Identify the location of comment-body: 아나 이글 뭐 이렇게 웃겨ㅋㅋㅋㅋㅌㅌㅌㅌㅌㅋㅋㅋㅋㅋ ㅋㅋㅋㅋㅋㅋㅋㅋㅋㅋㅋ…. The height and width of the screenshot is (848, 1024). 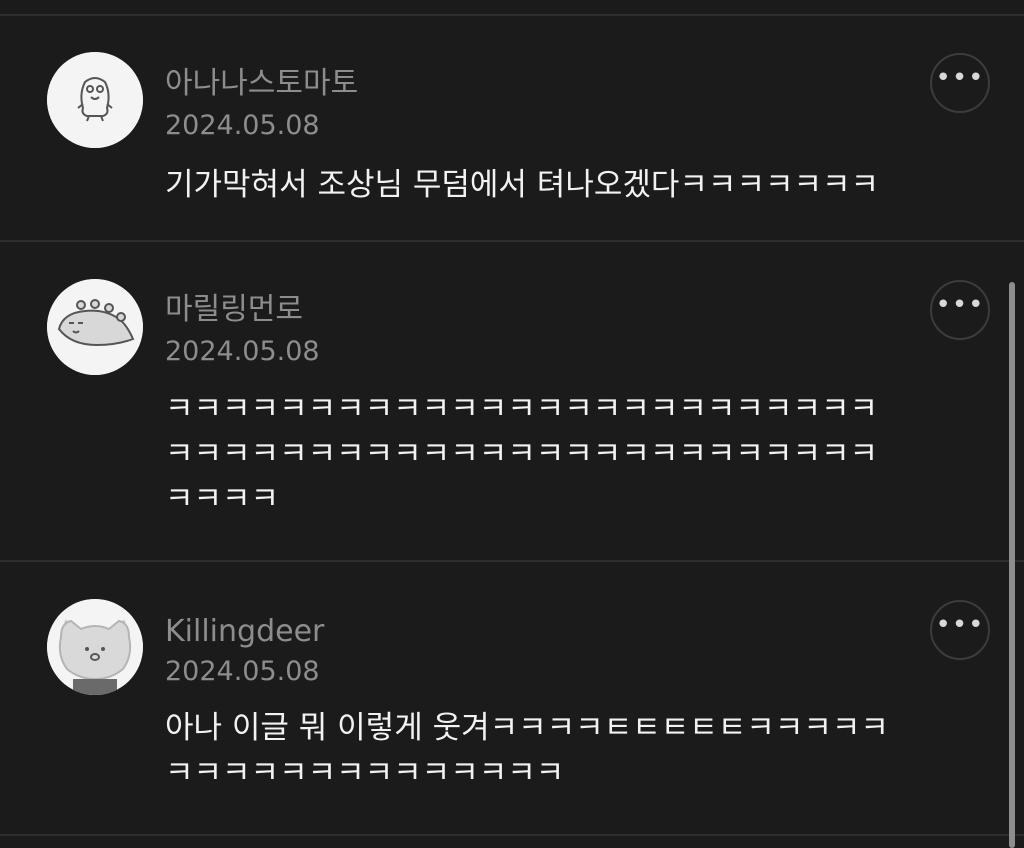
(565, 751).